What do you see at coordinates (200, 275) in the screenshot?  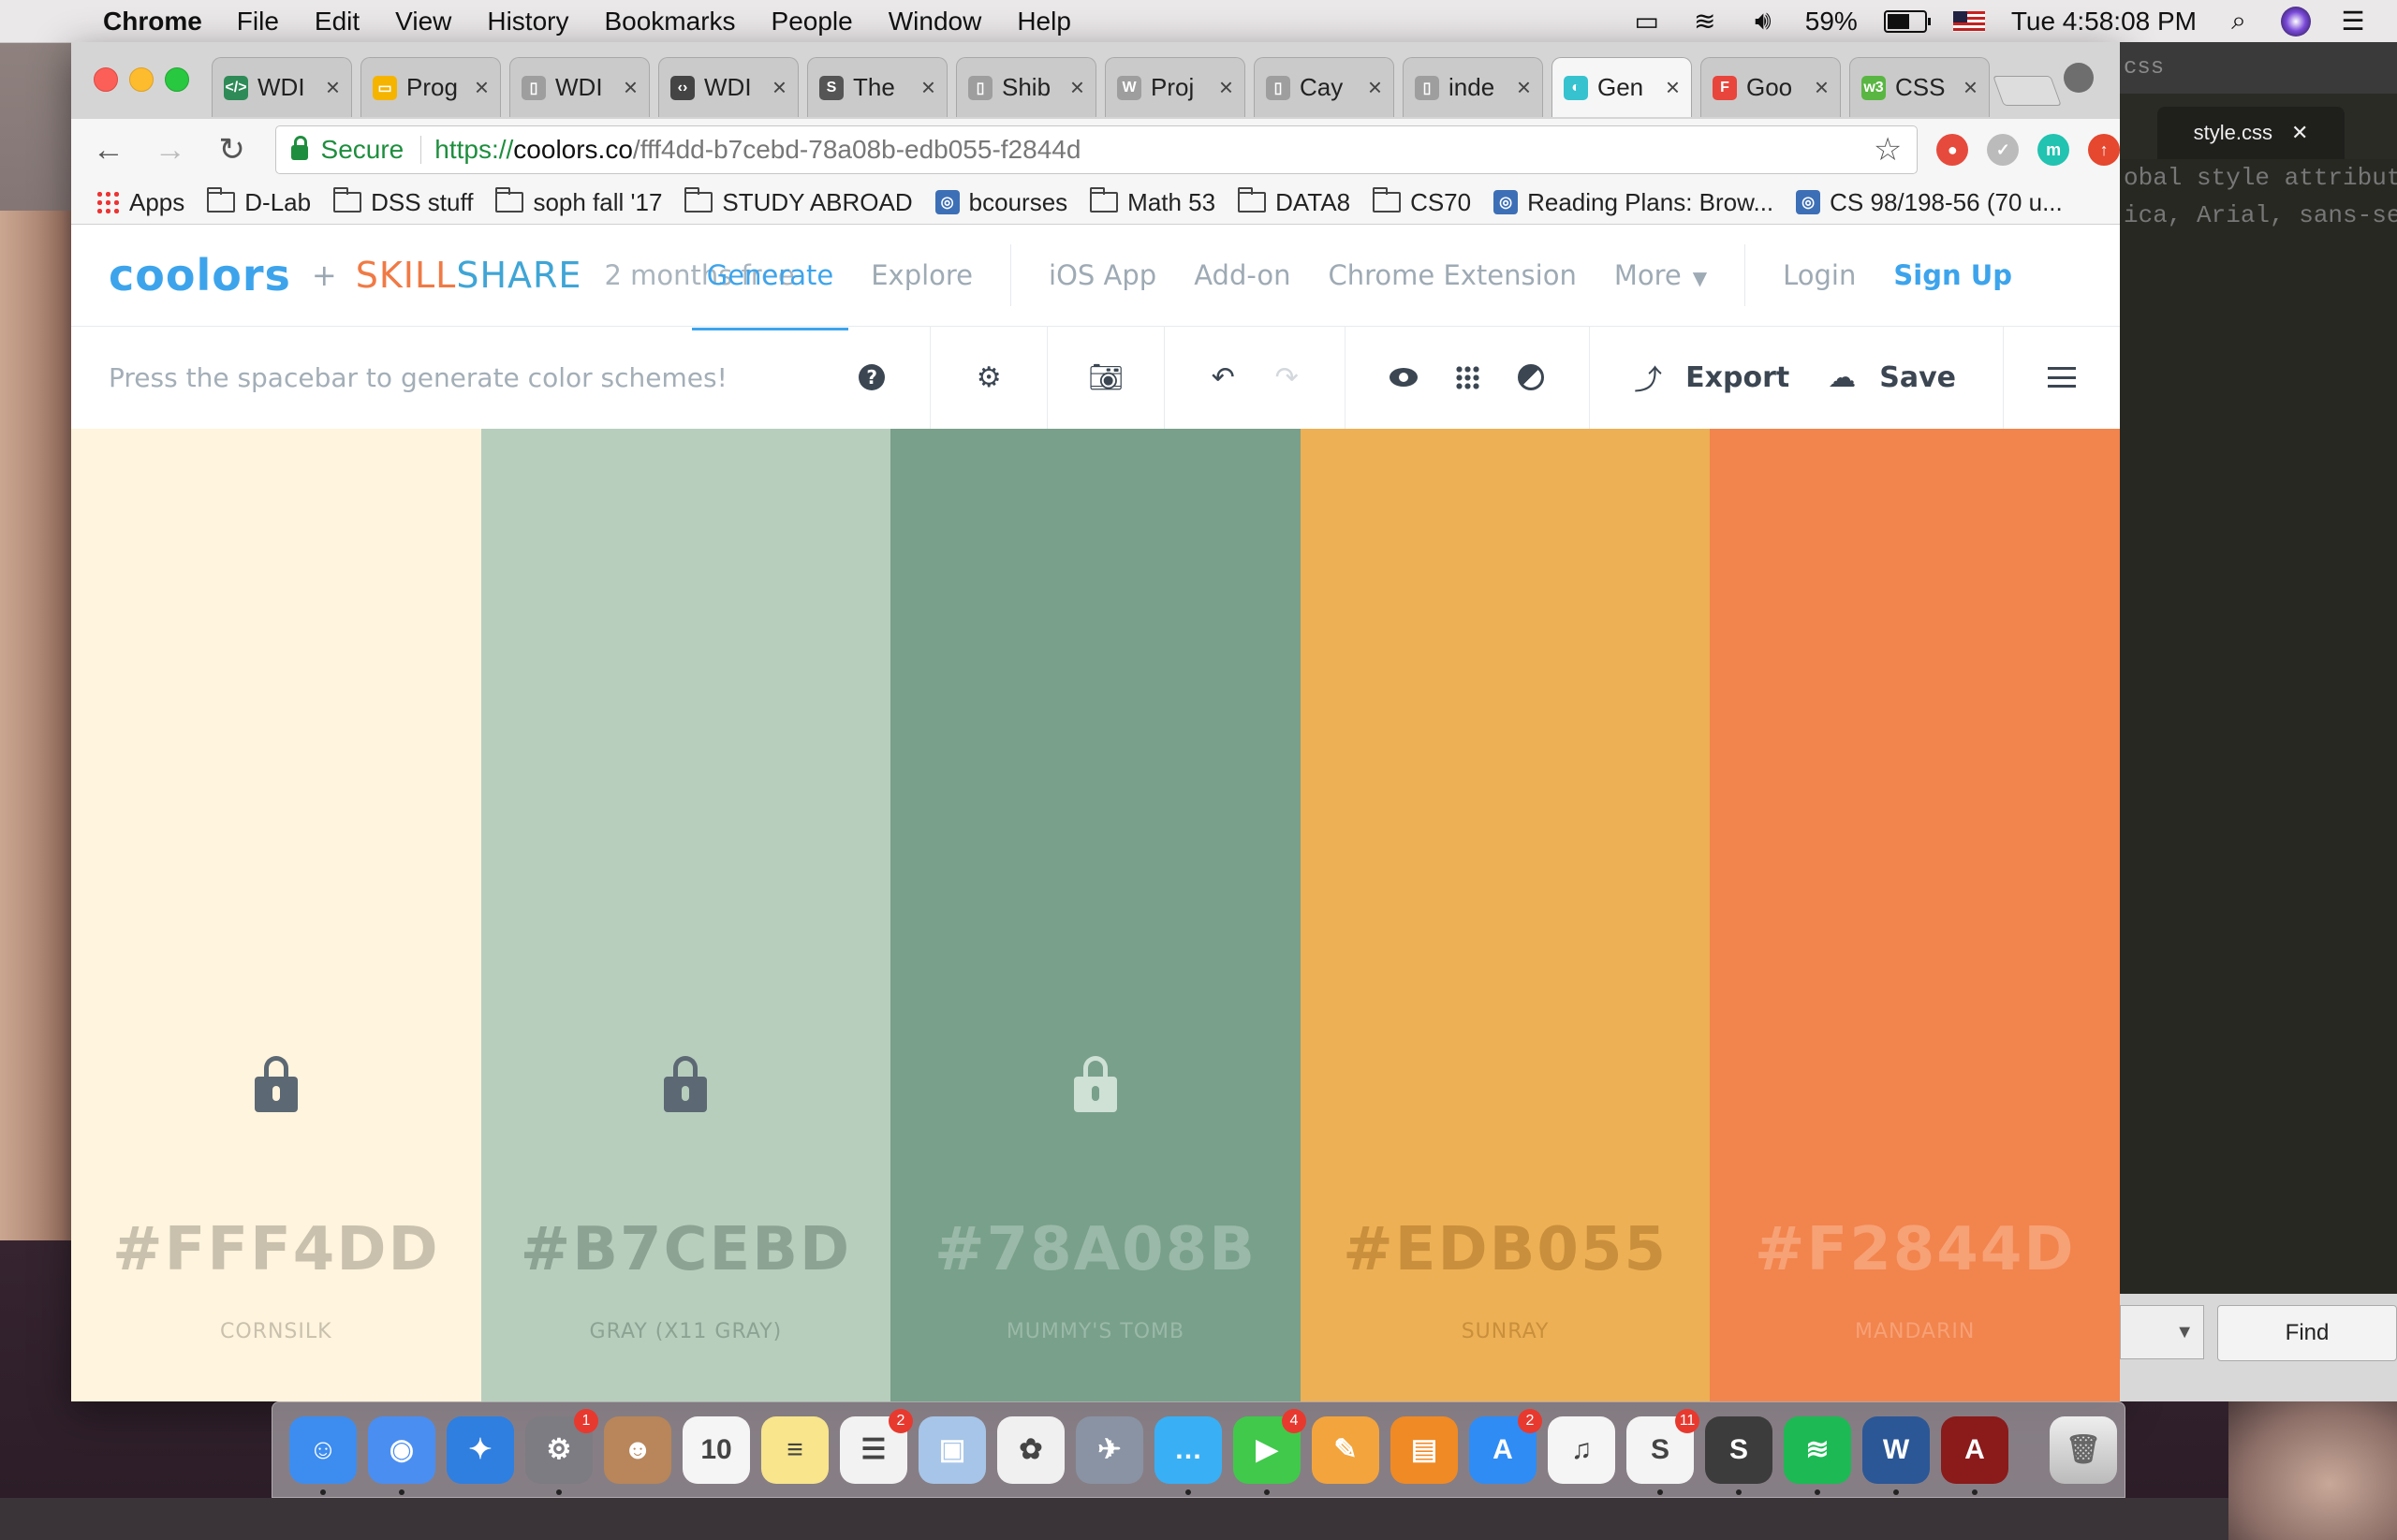 I see `coolors-logo: coolors` at bounding box center [200, 275].